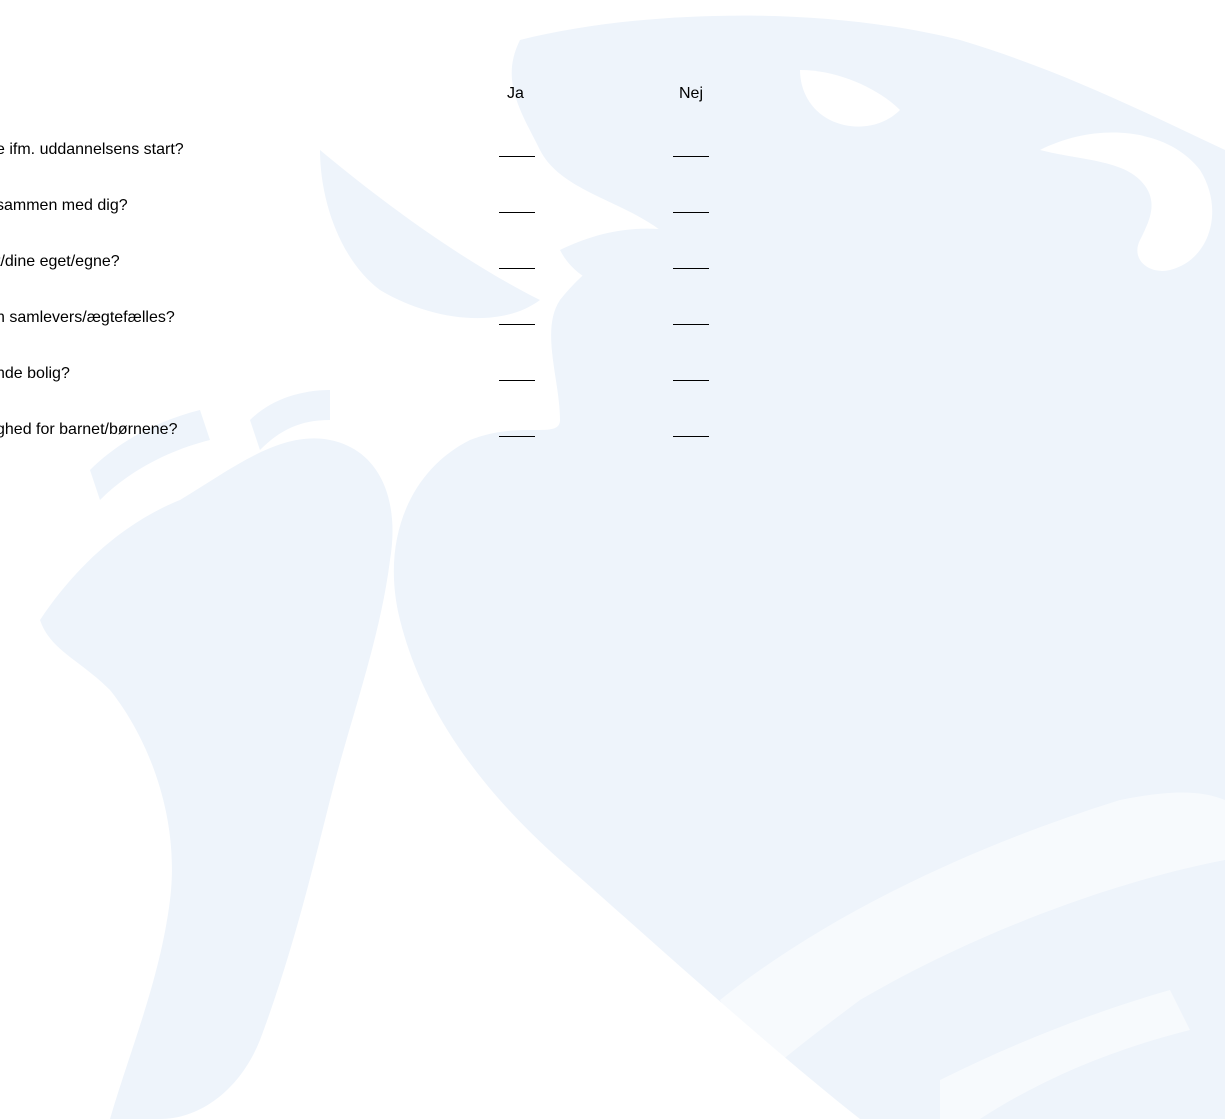 The width and height of the screenshot is (1225, 1119). Describe the element at coordinates (64, 205) in the screenshot. I see `question-text: sammen med dig?` at that location.